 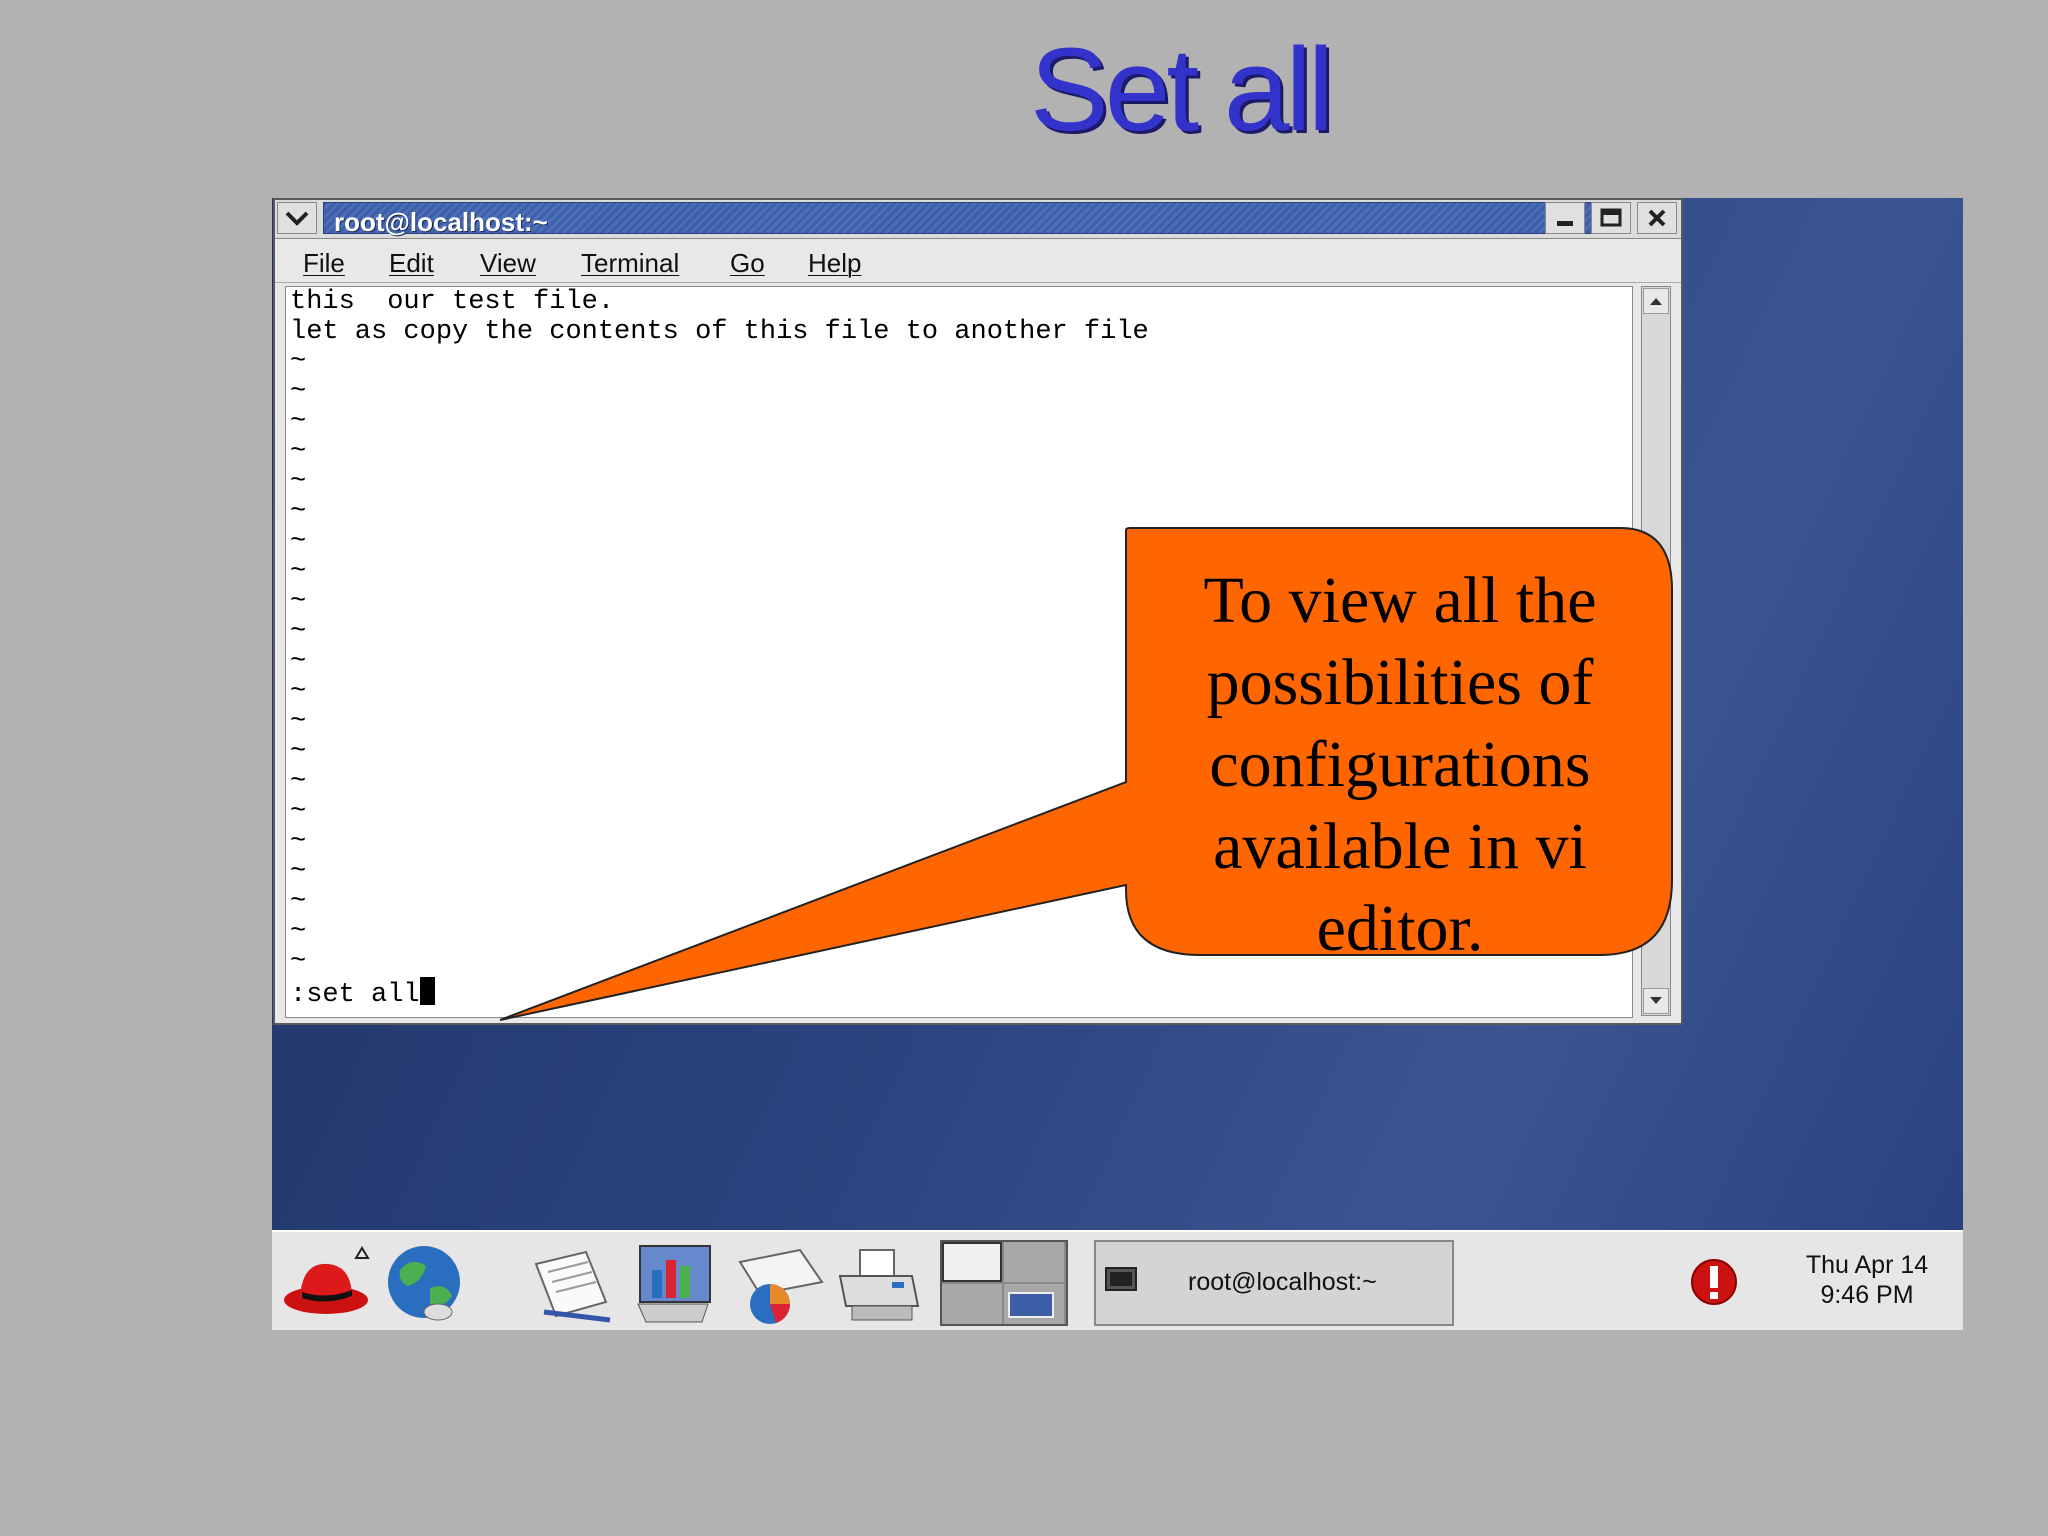 What do you see at coordinates (1867, 1265) in the screenshot?
I see `clock-date: Thu Apr 14` at bounding box center [1867, 1265].